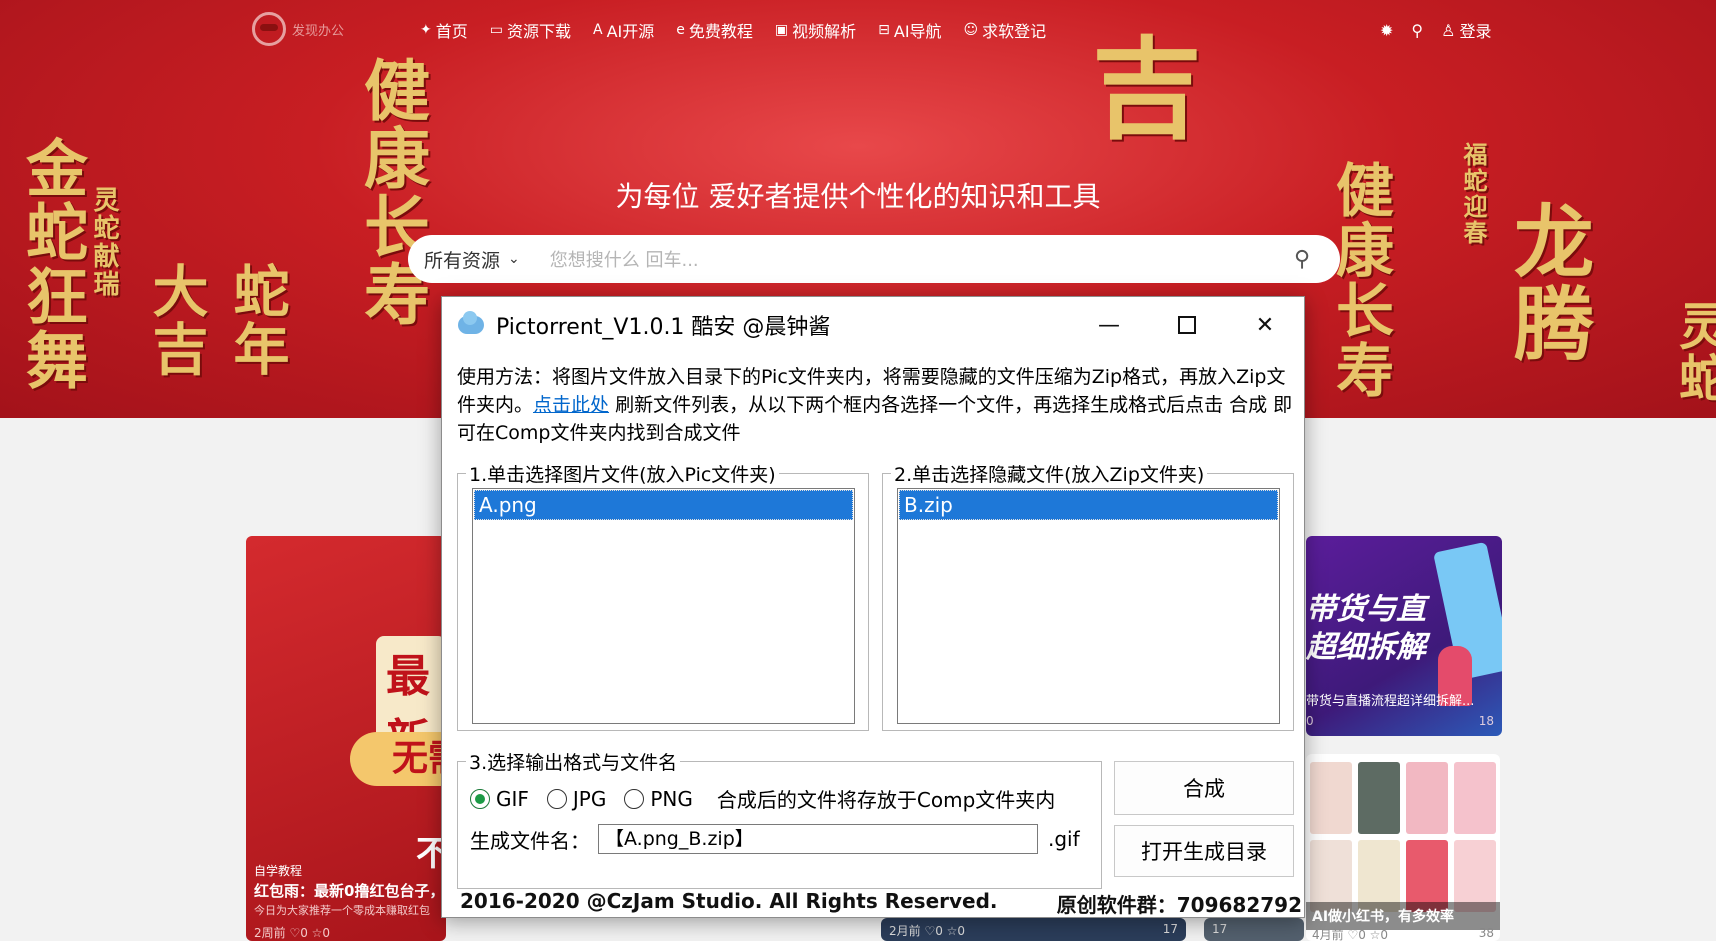 This screenshot has height=941, width=1716. What do you see at coordinates (1204, 851) in the screenshot?
I see `open-output-folder-button: 打开生成目录` at bounding box center [1204, 851].